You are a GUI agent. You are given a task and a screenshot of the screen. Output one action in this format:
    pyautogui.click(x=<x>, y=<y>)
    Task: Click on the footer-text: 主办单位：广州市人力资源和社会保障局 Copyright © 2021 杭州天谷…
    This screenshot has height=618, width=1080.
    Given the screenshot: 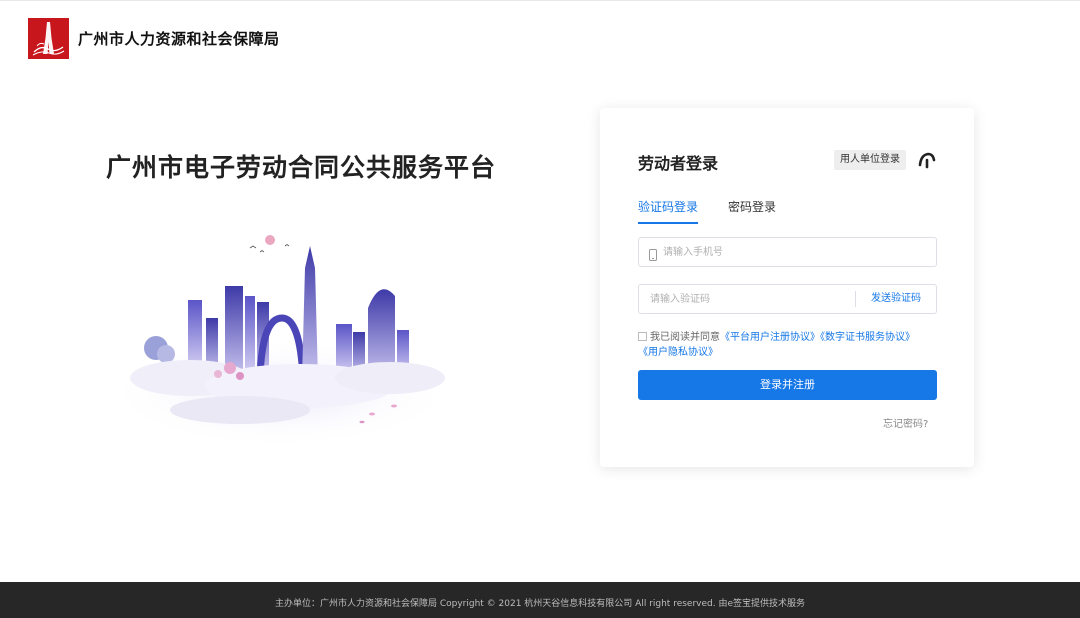 What is the action you would take?
    pyautogui.click(x=539, y=604)
    